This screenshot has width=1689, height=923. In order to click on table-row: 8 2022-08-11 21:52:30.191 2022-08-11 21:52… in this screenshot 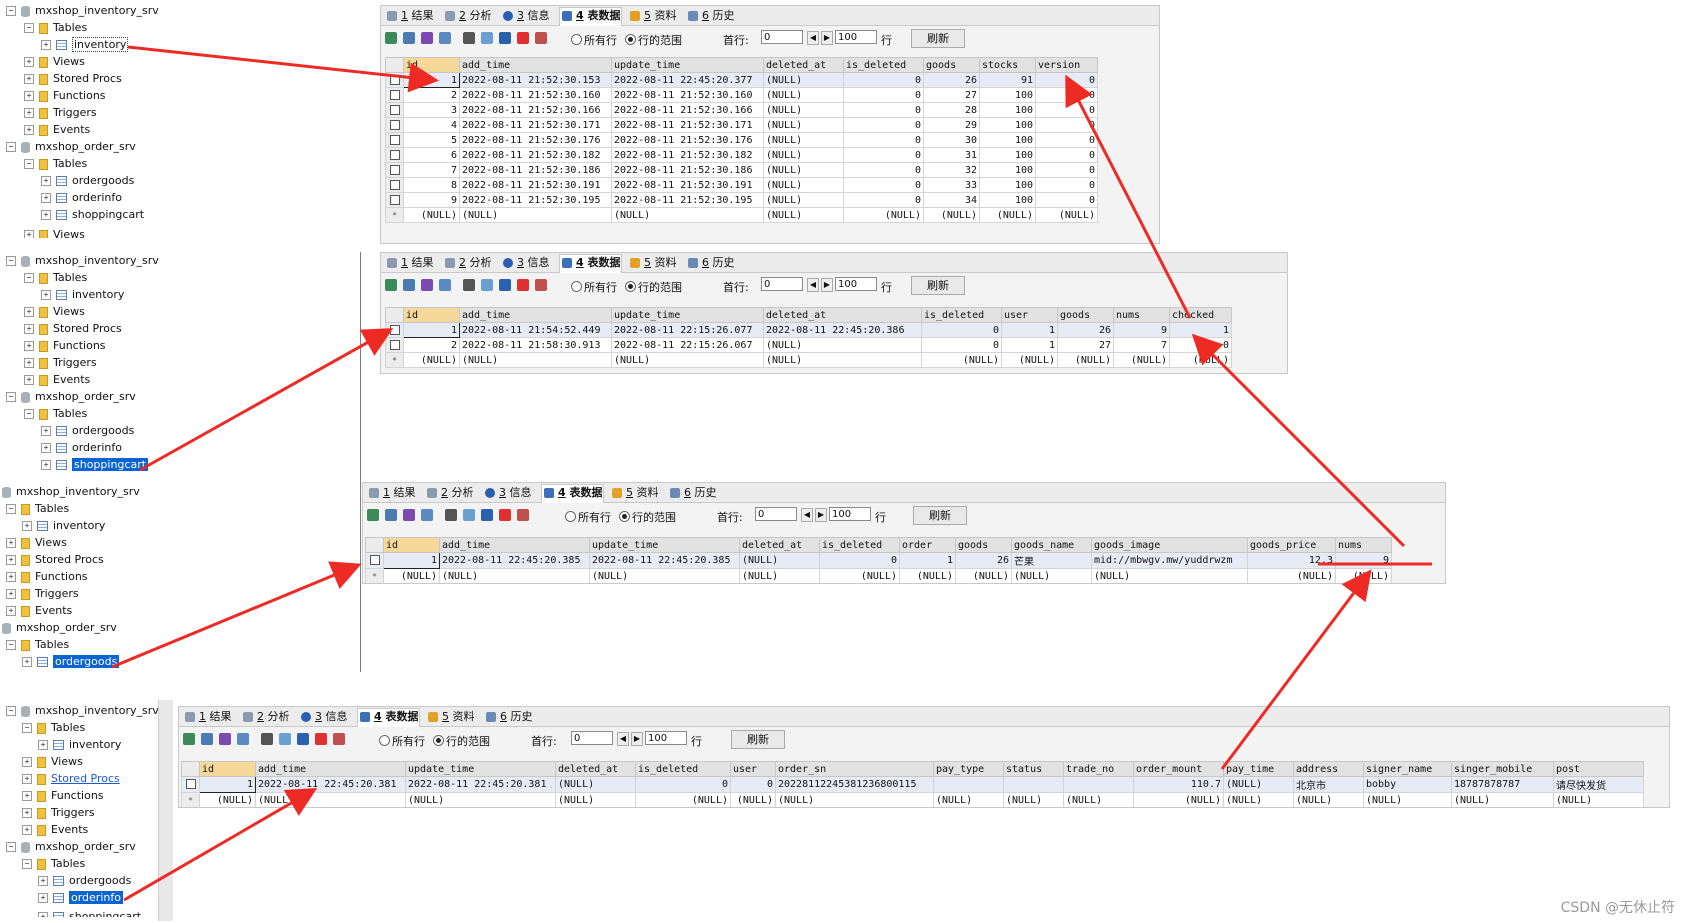, I will do `click(741, 185)`.